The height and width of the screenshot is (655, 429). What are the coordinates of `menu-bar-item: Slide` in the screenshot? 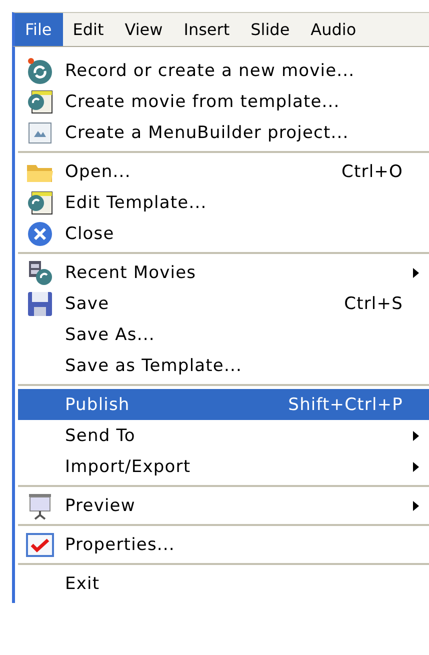 It's located at (270, 29).